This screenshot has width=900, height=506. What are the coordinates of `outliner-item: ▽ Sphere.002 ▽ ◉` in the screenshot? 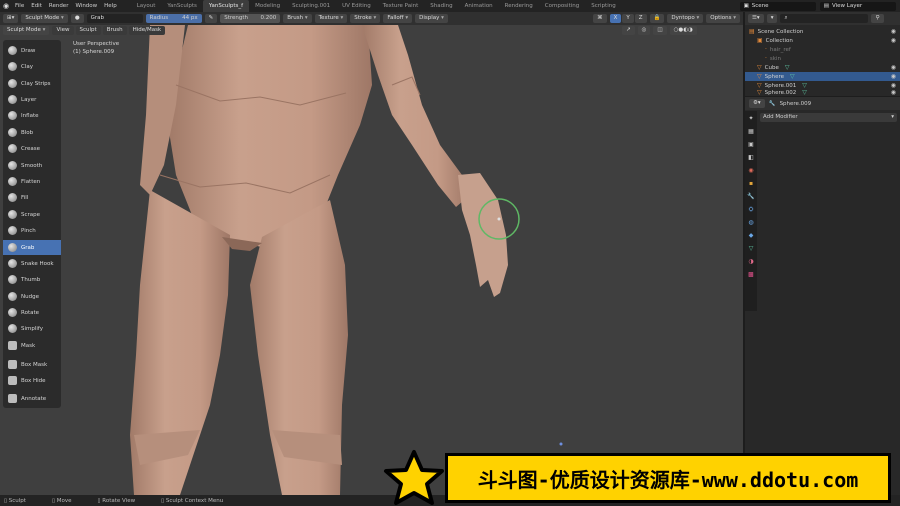 It's located at (822, 92).